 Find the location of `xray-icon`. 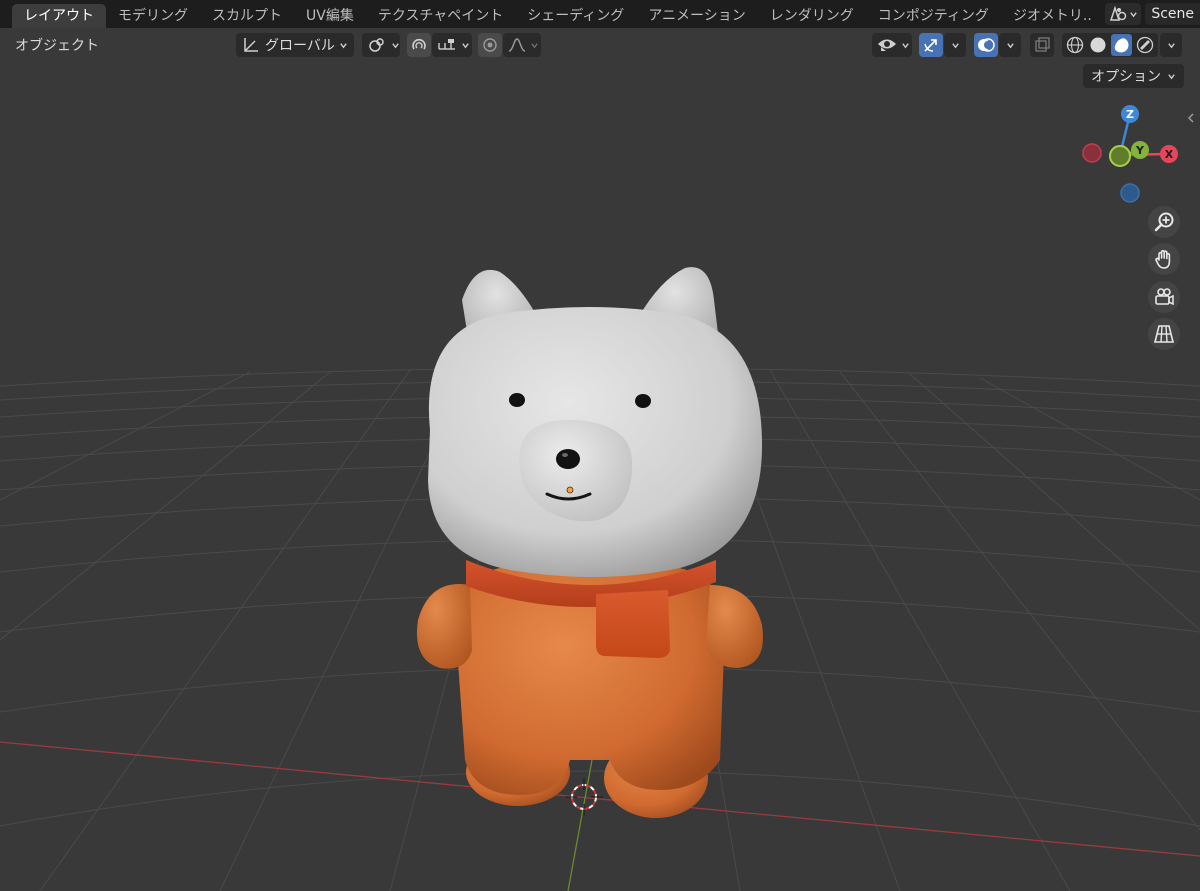

xray-icon is located at coordinates (1042, 45).